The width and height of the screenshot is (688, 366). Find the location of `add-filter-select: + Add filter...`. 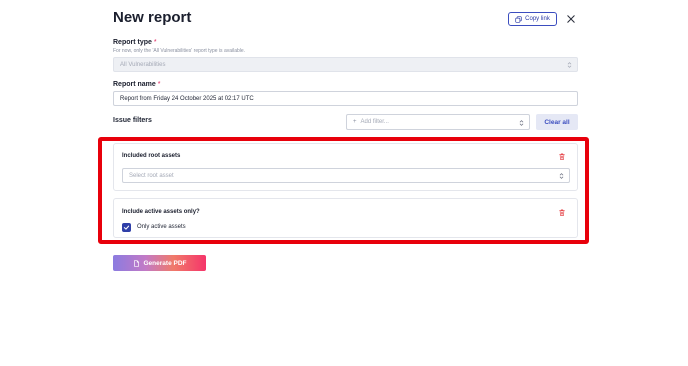

add-filter-select: + Add filter... is located at coordinates (438, 122).